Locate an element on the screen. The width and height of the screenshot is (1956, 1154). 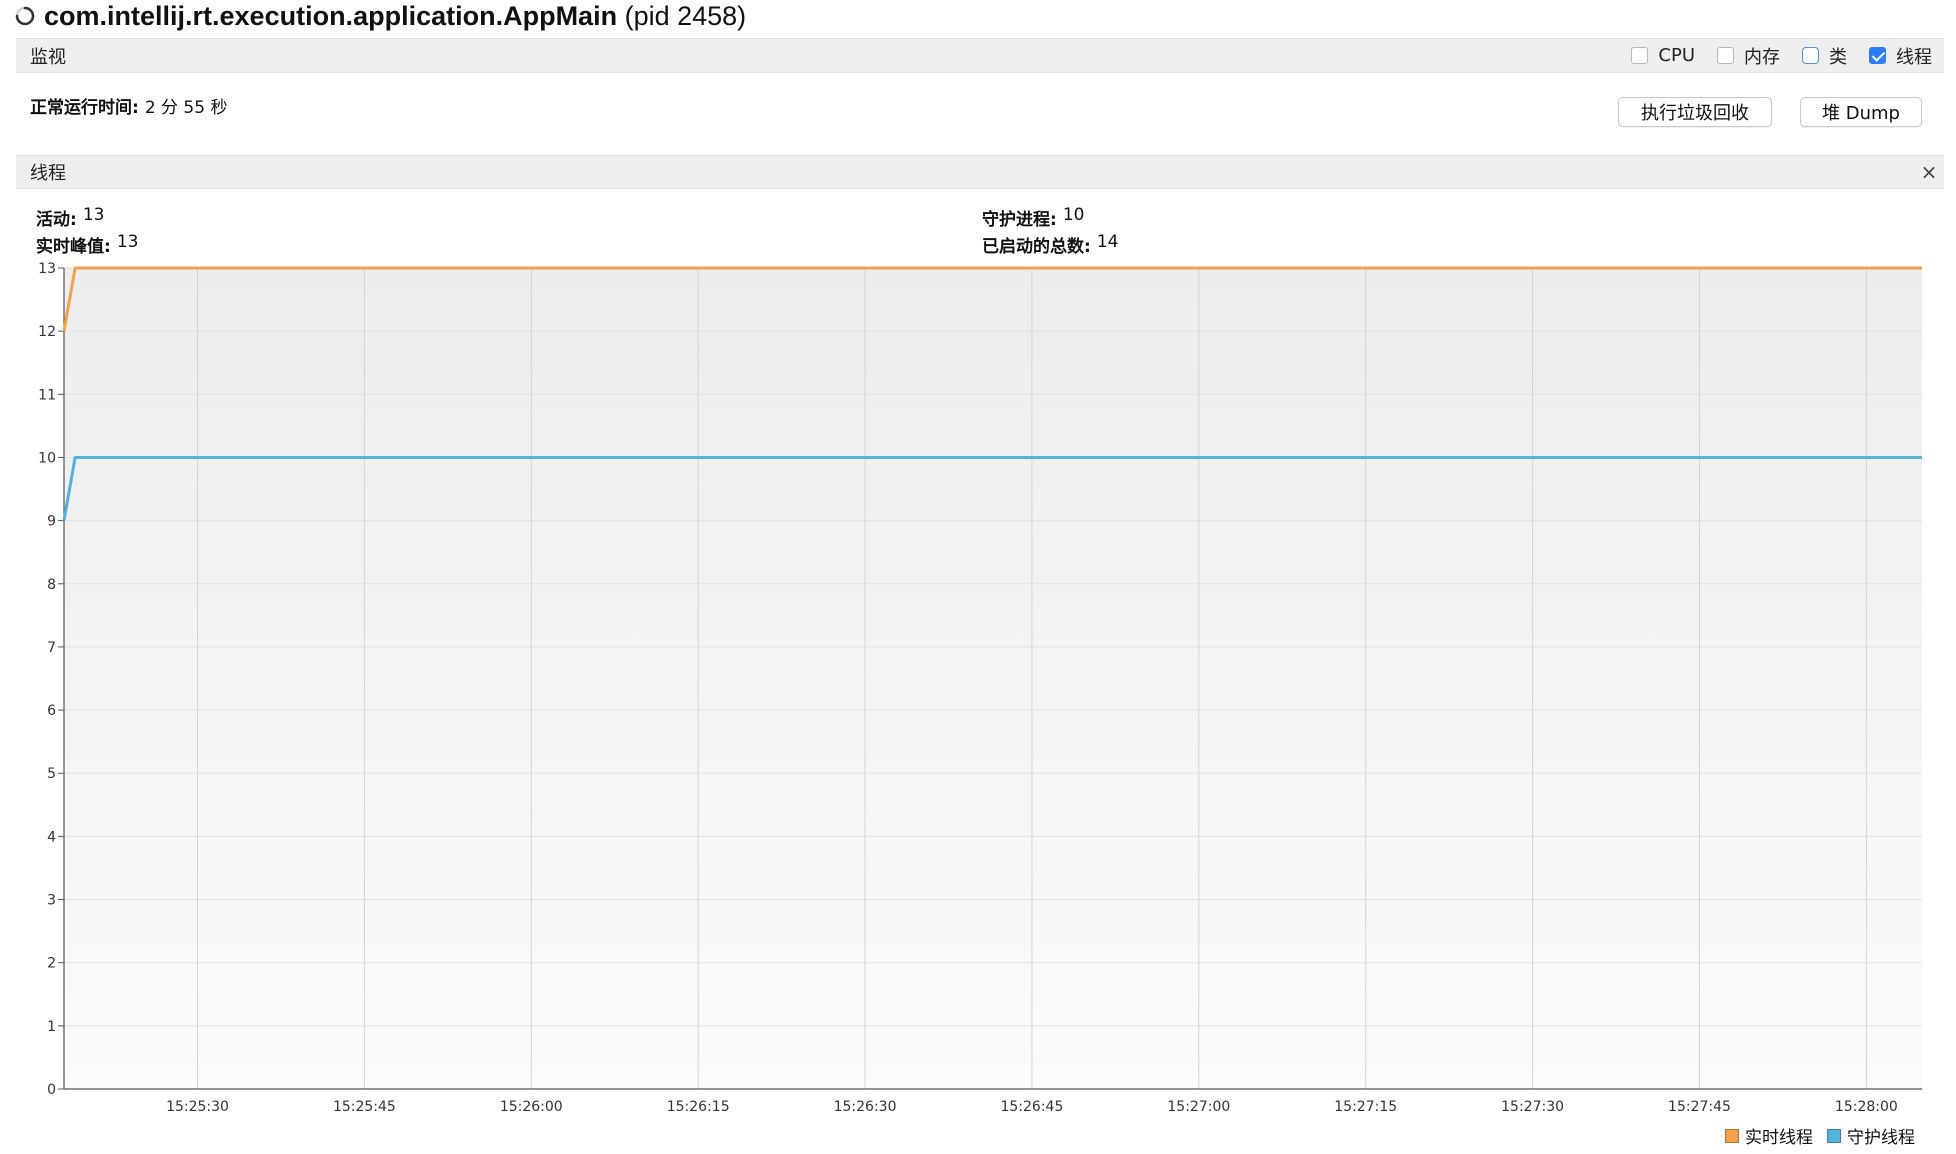
x-tick-label: 15:25:30 is located at coordinates (197, 1107).